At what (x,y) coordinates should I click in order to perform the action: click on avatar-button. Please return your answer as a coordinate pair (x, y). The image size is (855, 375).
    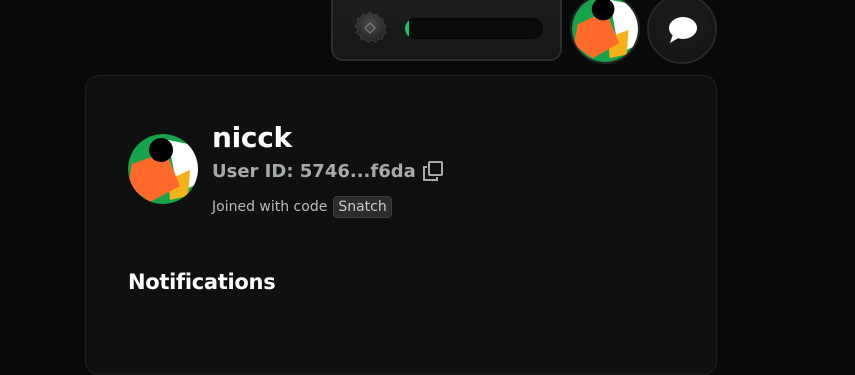
    Looking at the image, I should click on (605, 32).